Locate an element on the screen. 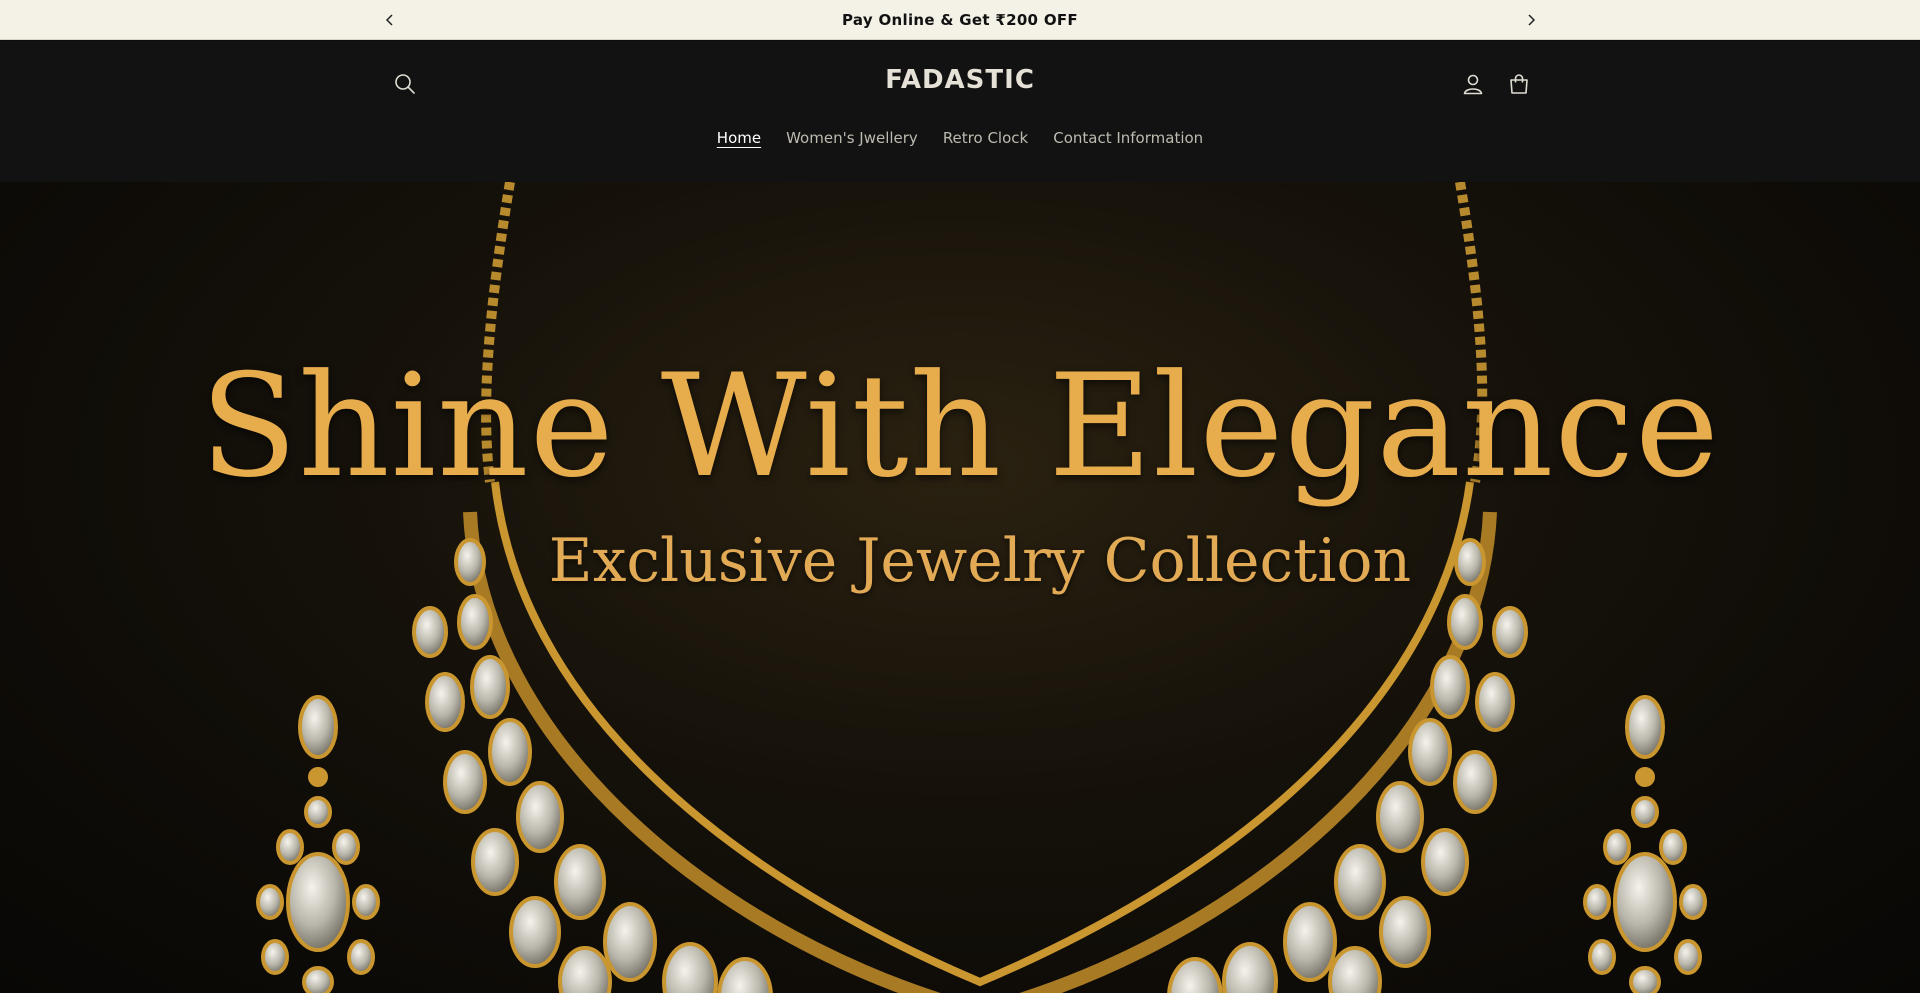 This screenshot has width=1920, height=993. search-button is located at coordinates (405, 84).